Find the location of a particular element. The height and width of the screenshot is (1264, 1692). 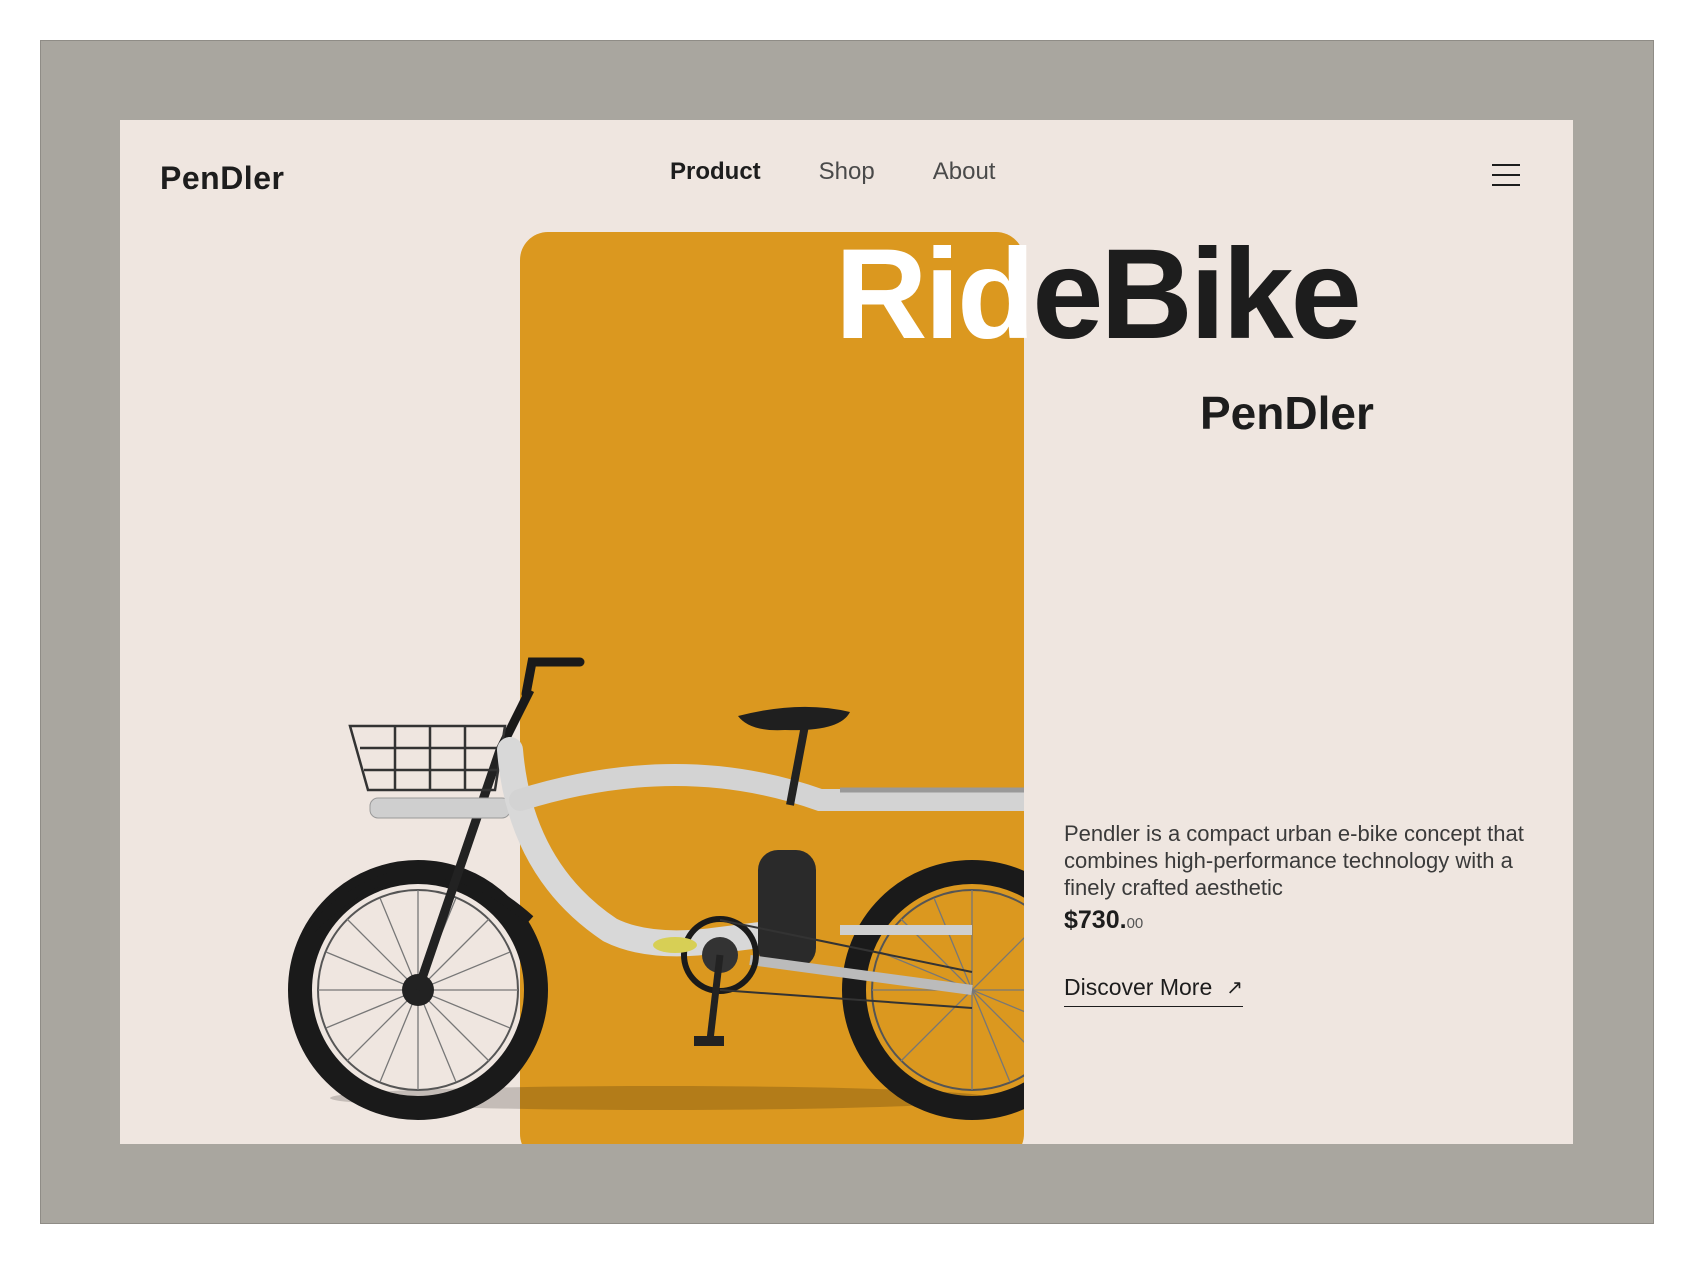

headline-part-dark: eBike is located at coordinates (1197, 294).